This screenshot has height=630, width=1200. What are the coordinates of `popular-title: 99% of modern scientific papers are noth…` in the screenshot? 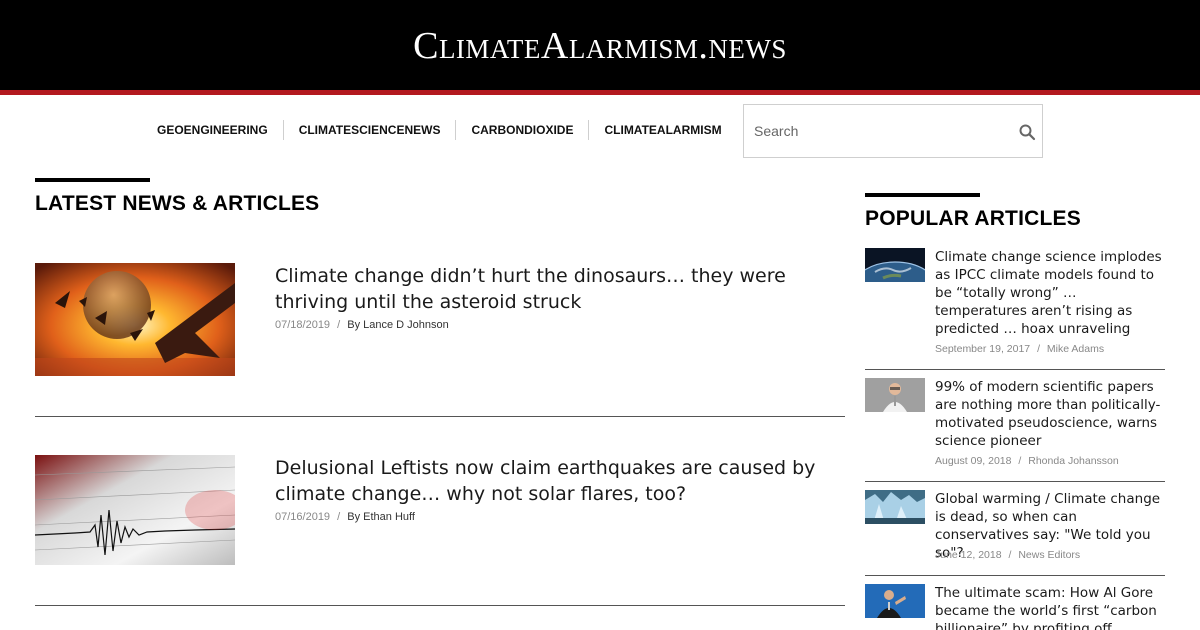 It's located at (1051, 414).